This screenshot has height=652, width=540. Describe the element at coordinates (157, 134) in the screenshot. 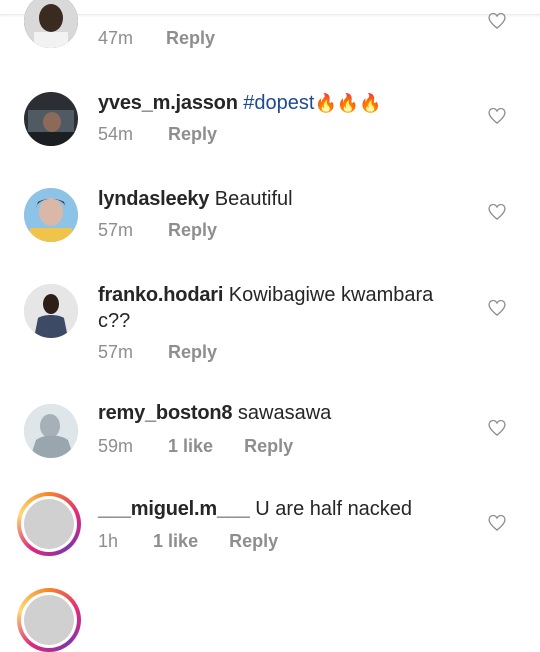

I see `comment-meta: 54m Reply` at that location.